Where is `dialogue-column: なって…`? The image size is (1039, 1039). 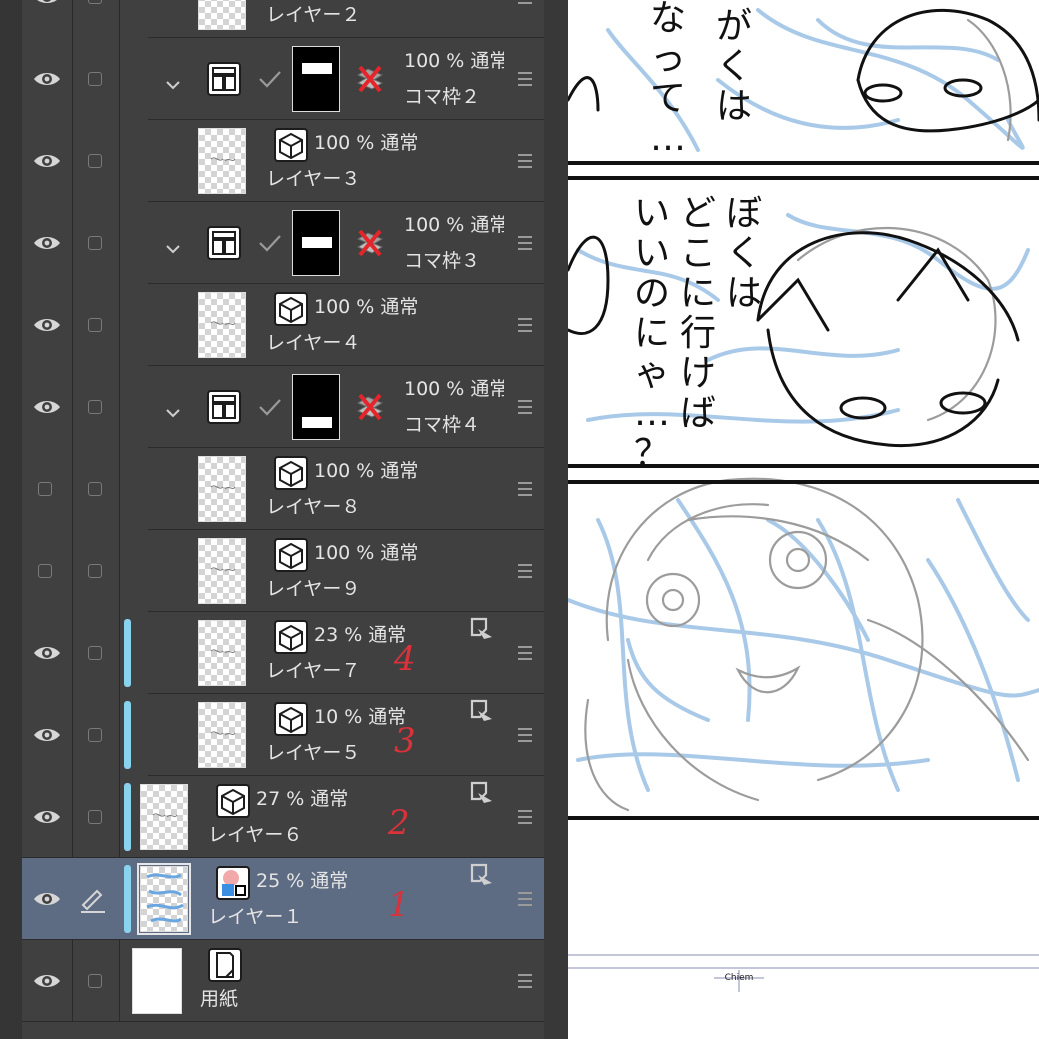 dialogue-column: なって… is located at coordinates (668, 79).